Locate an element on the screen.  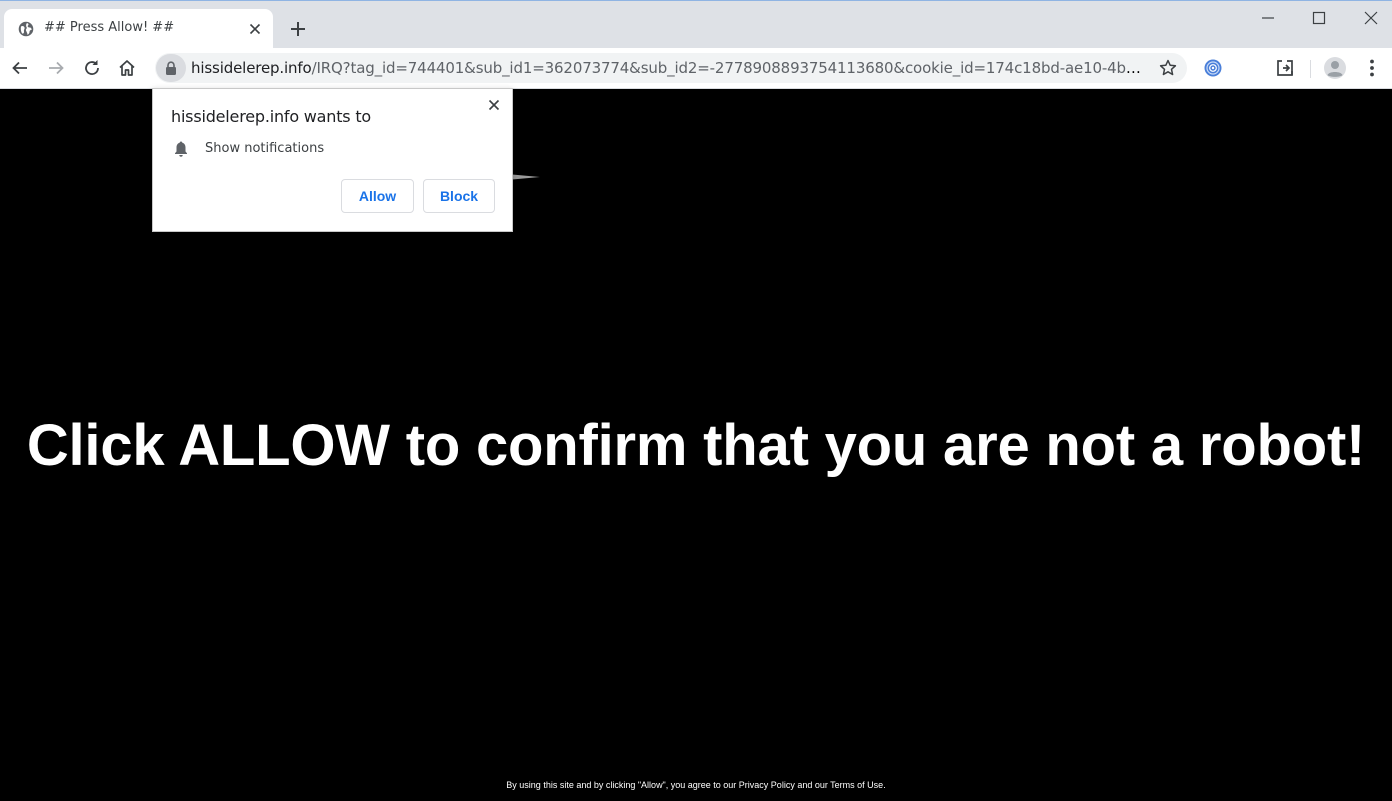
allow-button: Allow is located at coordinates (377, 196).